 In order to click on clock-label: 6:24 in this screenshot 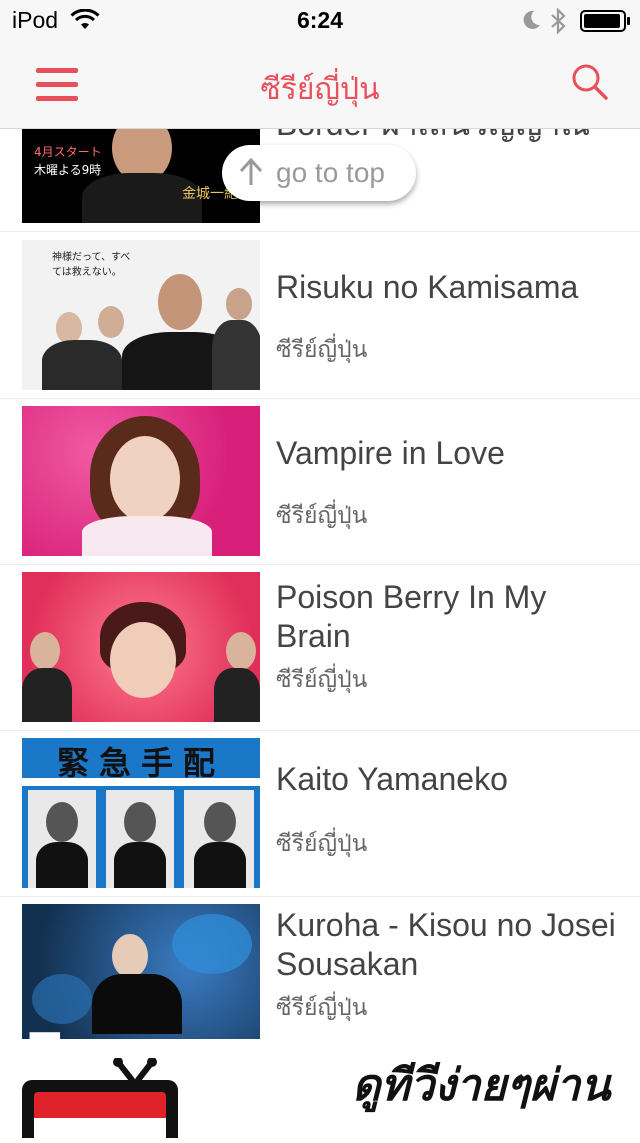, I will do `click(320, 20)`.